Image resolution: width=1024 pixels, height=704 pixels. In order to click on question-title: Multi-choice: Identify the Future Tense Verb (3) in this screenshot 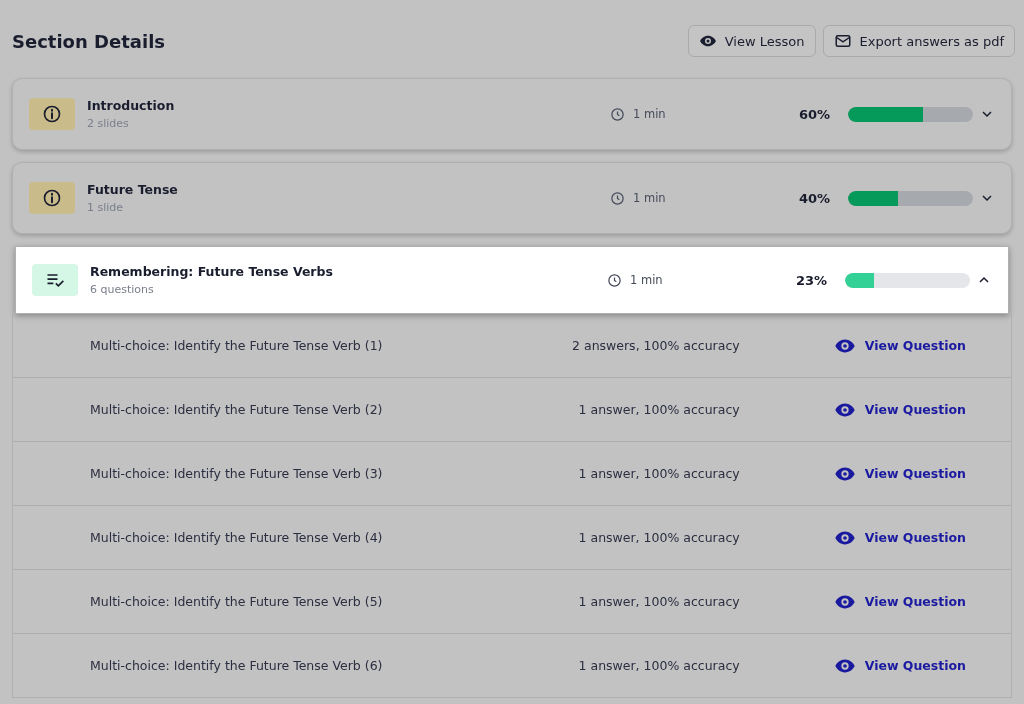, I will do `click(237, 473)`.